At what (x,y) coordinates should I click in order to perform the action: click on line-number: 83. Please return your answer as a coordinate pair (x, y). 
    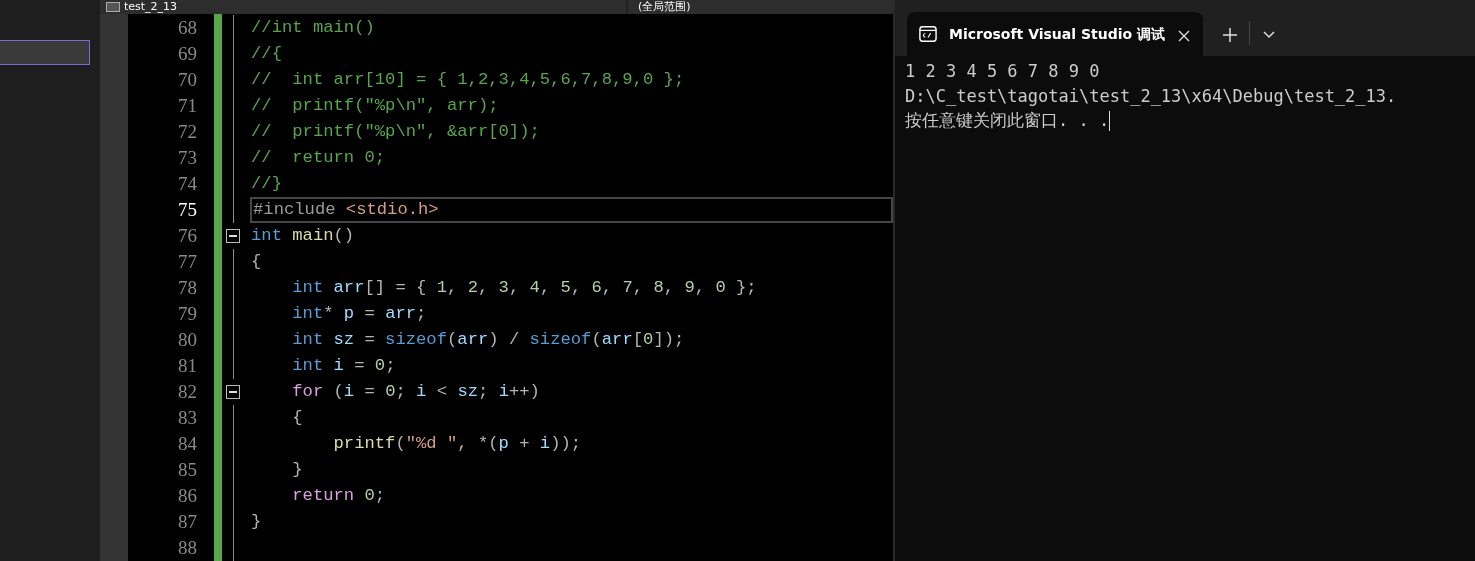
    Looking at the image, I should click on (187, 418).